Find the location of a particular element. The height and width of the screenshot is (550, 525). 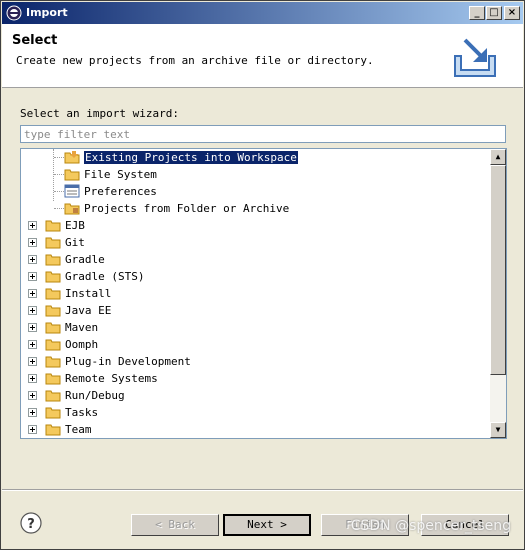

window-title: Import is located at coordinates (47, 12).